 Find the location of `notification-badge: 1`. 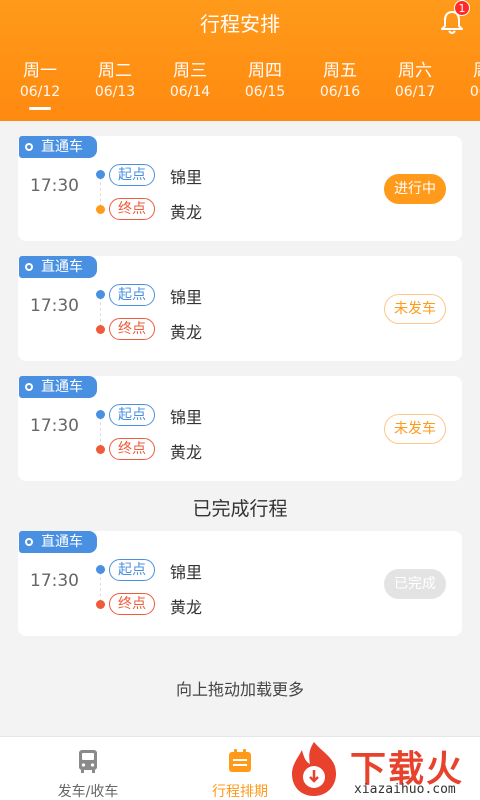

notification-badge: 1 is located at coordinates (462, 8).